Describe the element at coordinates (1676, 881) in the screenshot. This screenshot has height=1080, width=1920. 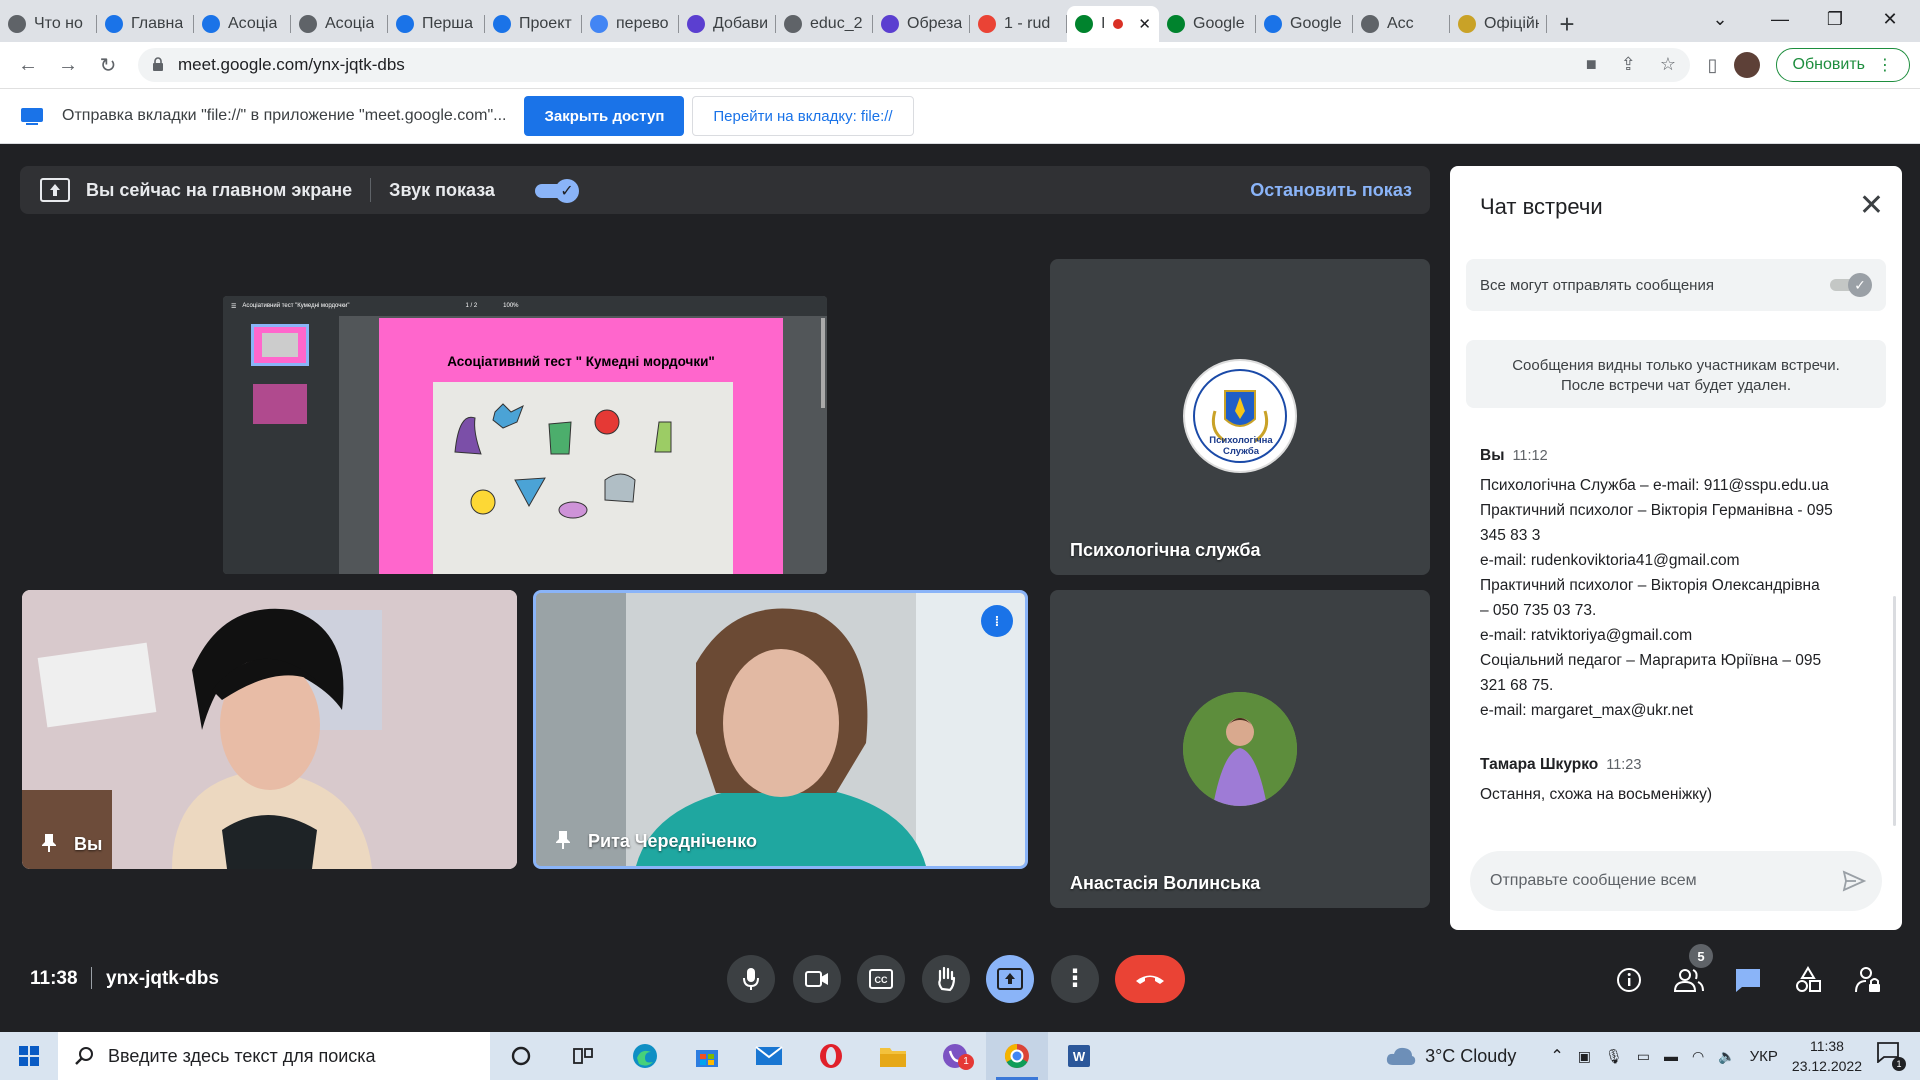
I see `chat-message-input: Отправьте сообщение всем` at that location.